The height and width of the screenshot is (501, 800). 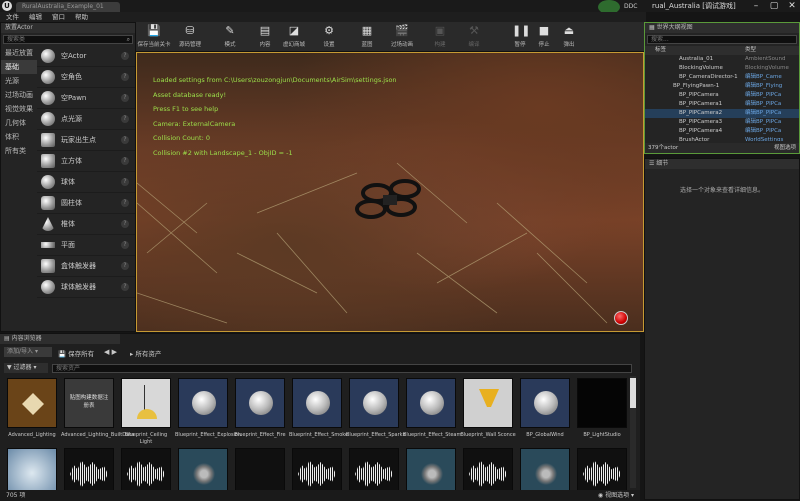 What do you see at coordinates (68, 28) in the screenshot?
I see `modes-tab: 放置Actor` at bounding box center [68, 28].